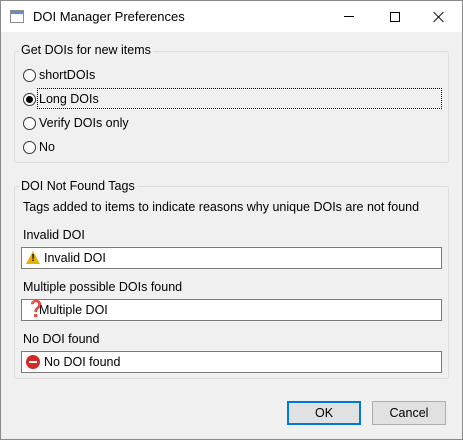 The image size is (463, 440). What do you see at coordinates (231, 16) in the screenshot?
I see `title-bar: DOI Manager Preferences` at bounding box center [231, 16].